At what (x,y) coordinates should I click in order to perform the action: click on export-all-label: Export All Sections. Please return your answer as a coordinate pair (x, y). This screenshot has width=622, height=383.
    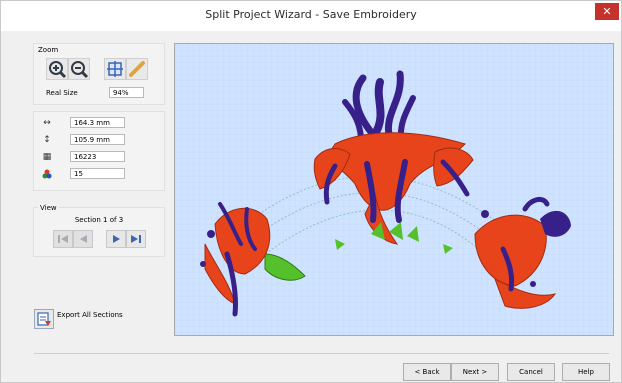
    Looking at the image, I should click on (90, 315).